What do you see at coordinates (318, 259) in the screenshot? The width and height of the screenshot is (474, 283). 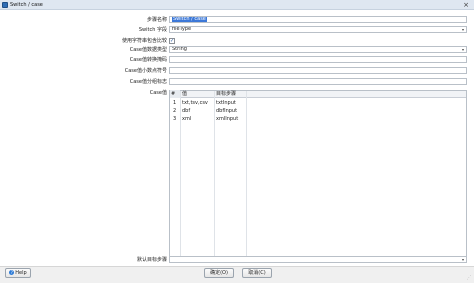 I see `default-target-select: ▾` at bounding box center [318, 259].